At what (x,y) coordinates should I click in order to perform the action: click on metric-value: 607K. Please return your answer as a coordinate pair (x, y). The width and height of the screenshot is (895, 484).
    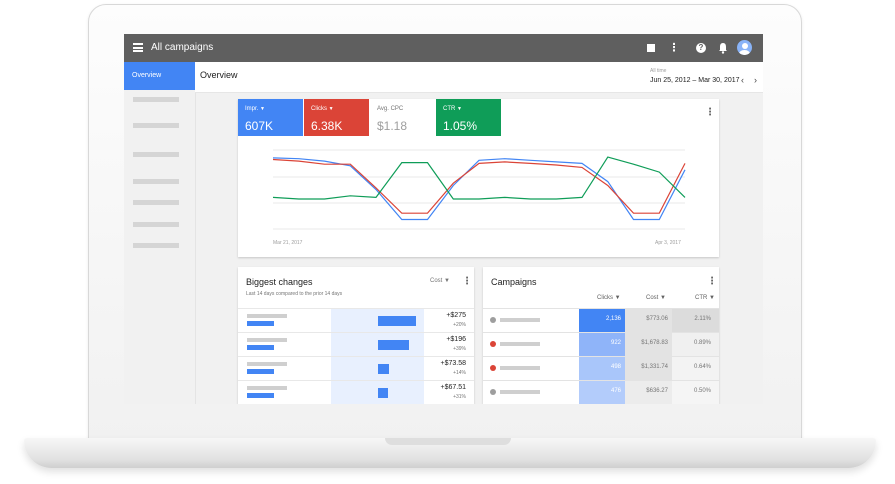
    Looking at the image, I should click on (259, 126).